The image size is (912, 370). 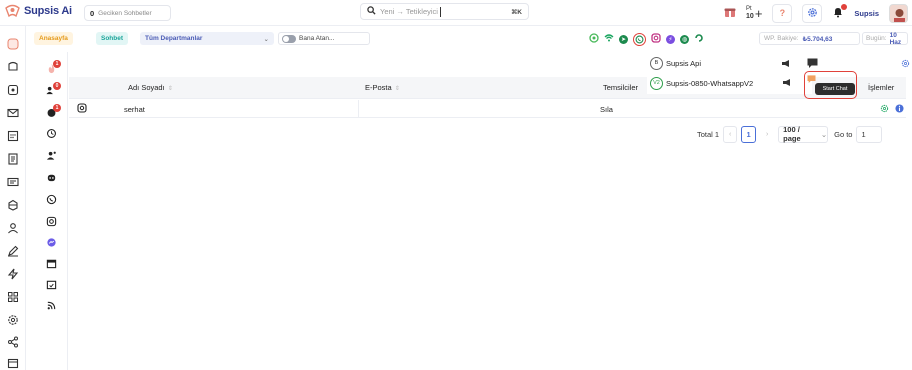 I want to click on search-icon, so click(x=371, y=11).